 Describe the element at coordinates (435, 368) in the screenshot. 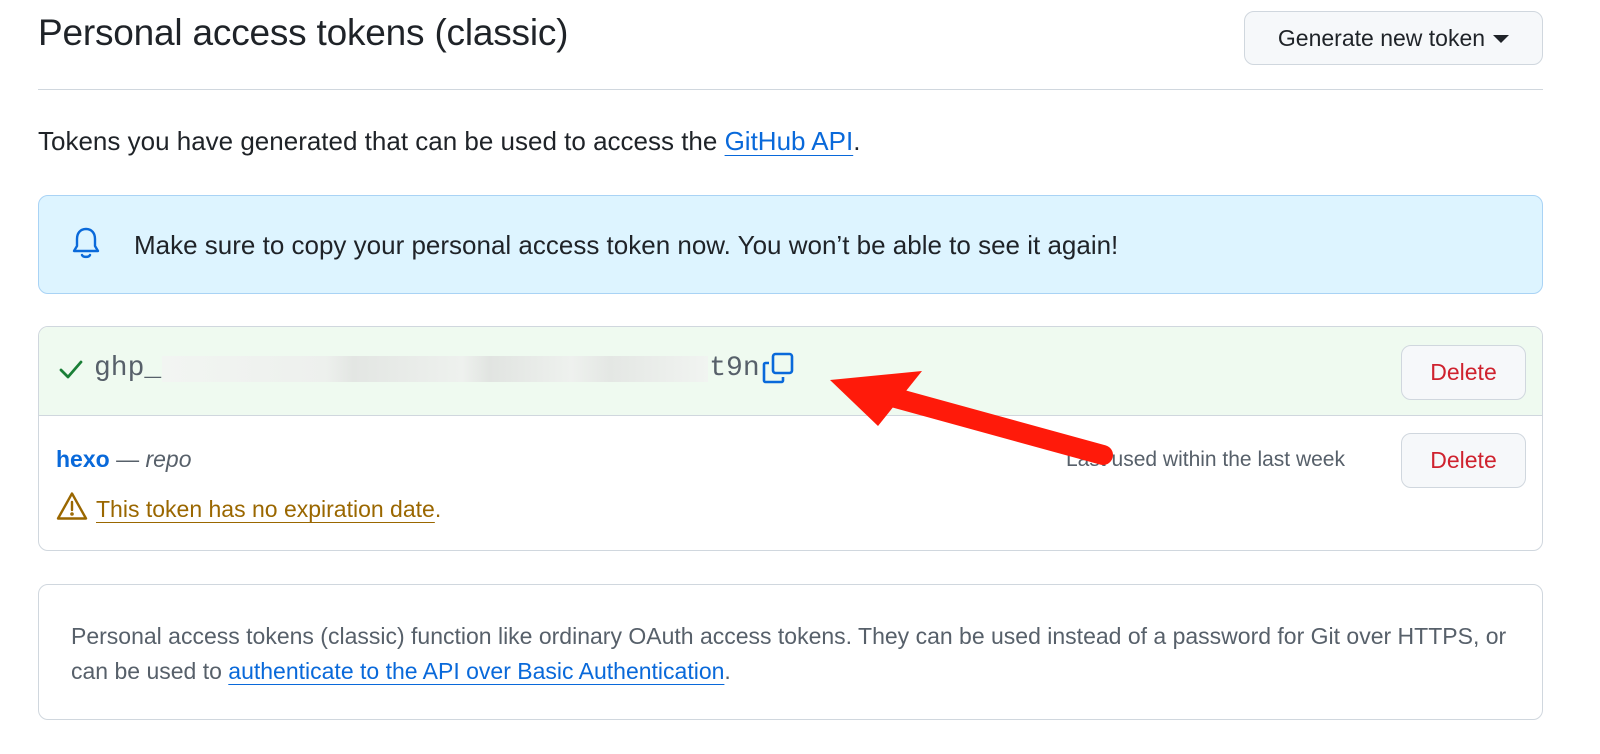

I see `redacted-token-body` at that location.